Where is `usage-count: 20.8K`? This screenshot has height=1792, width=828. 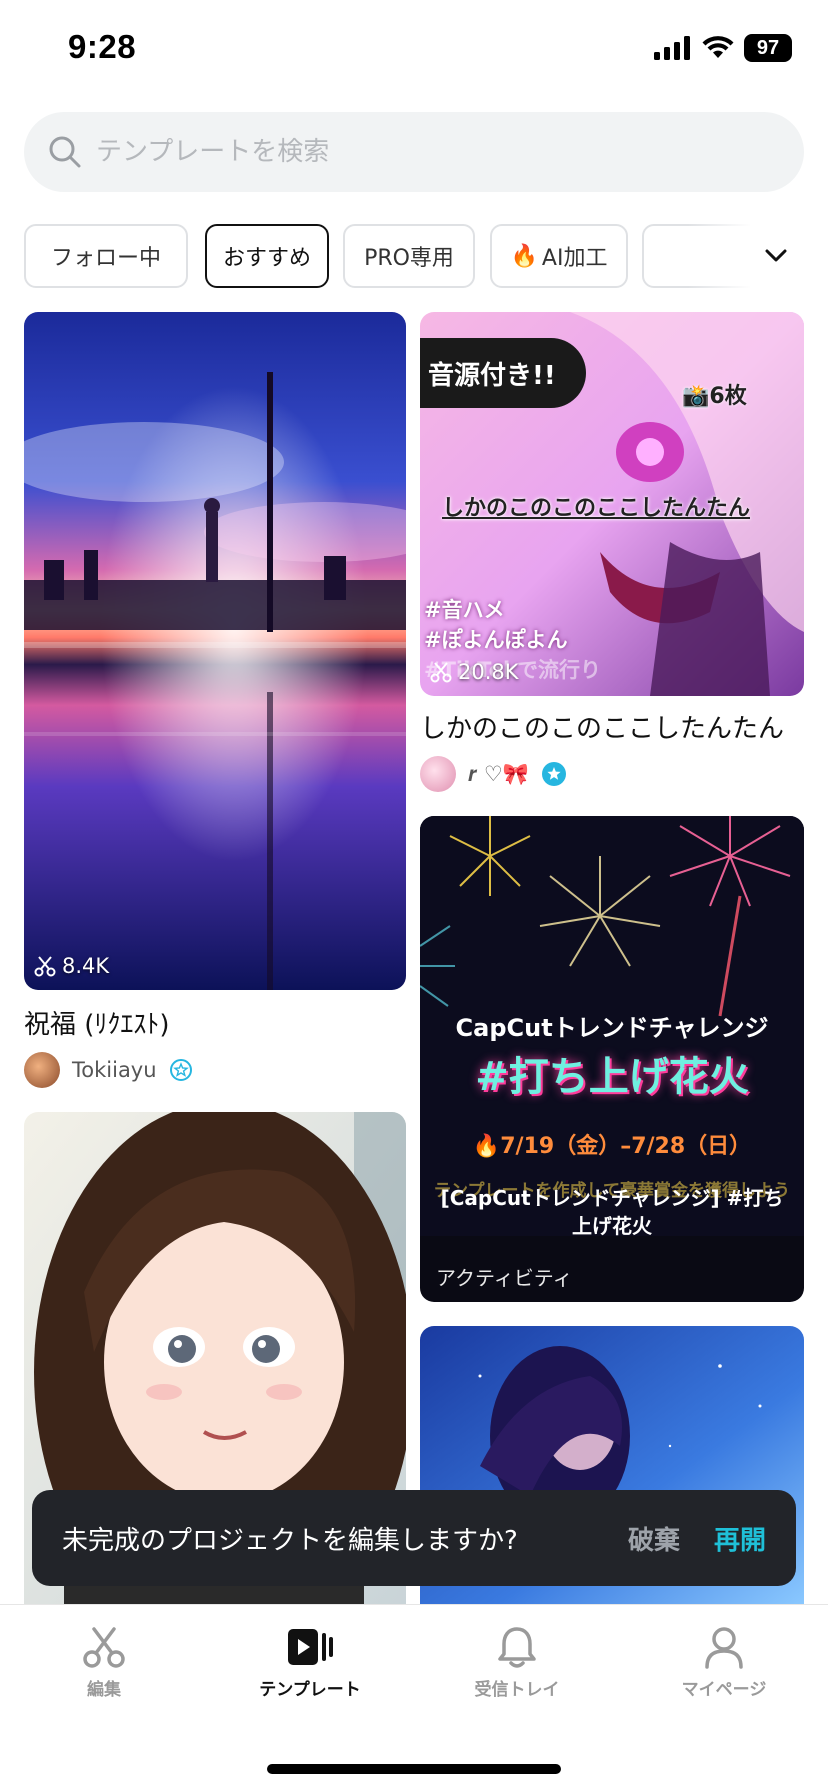 usage-count: 20.8K is located at coordinates (474, 672).